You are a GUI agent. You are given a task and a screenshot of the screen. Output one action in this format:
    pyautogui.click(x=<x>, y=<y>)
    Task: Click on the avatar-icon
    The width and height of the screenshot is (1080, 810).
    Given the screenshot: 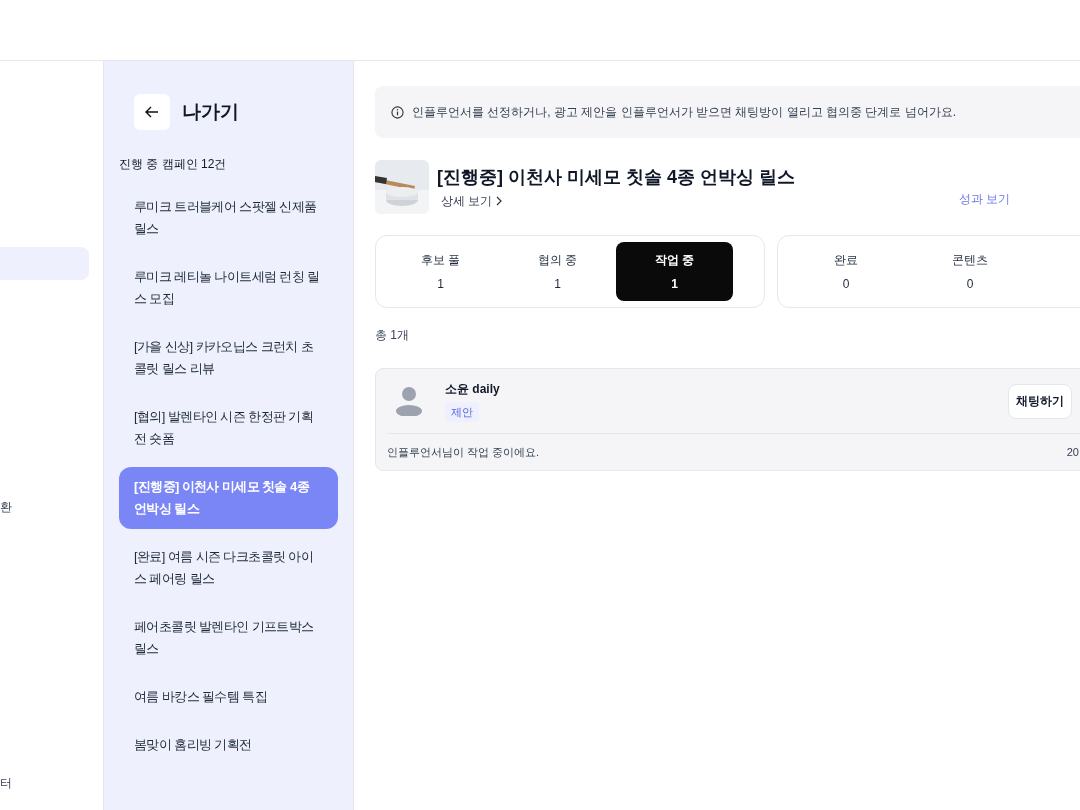 What is the action you would take?
    pyautogui.click(x=409, y=401)
    